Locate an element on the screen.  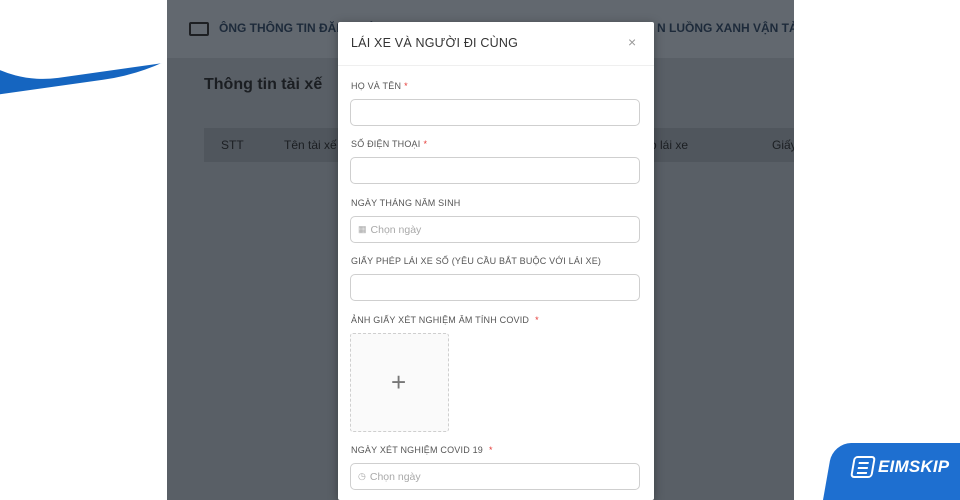
eimskip-logo-icon is located at coordinates (863, 467).